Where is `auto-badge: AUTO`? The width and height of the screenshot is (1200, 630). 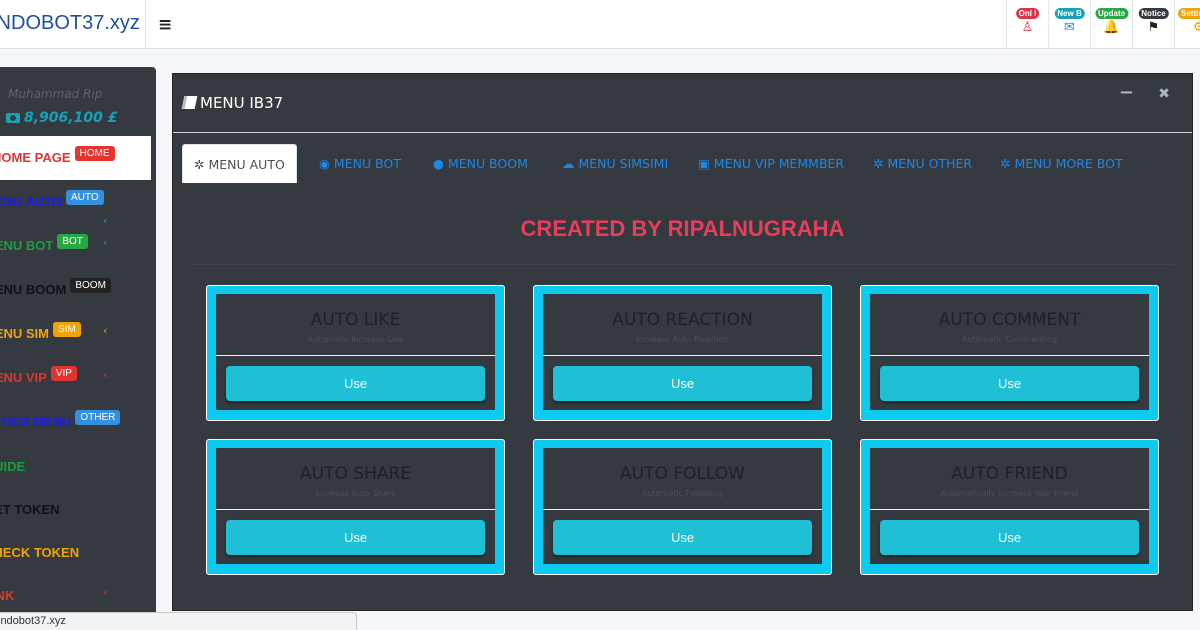
auto-badge: AUTO is located at coordinates (85, 197).